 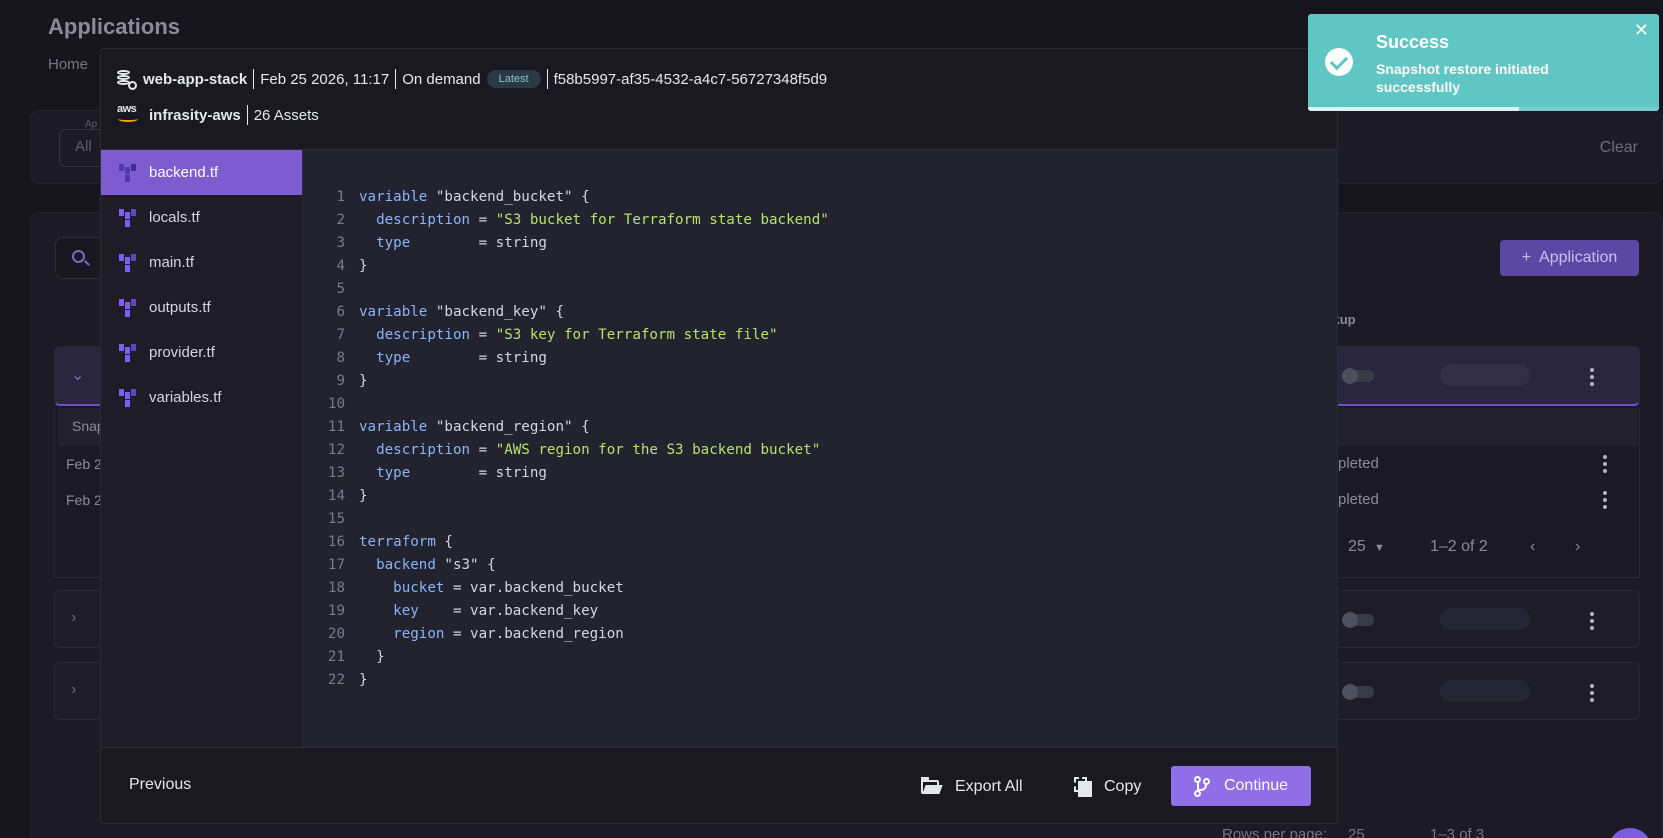 I want to click on snapshot-row-date: Feb 2, so click(x=84, y=500).